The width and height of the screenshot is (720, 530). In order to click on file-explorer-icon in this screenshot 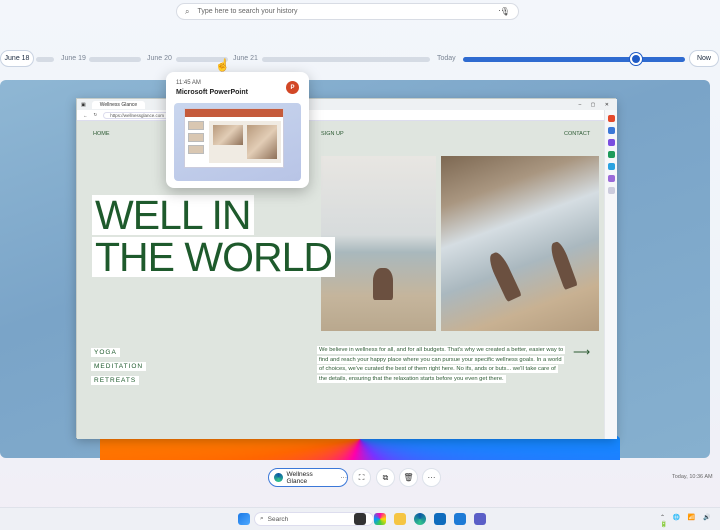, I will do `click(400, 519)`.